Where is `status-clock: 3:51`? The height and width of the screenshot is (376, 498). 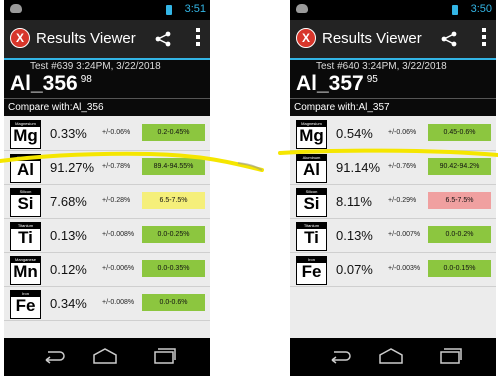
status-clock: 3:51 is located at coordinates (195, 9).